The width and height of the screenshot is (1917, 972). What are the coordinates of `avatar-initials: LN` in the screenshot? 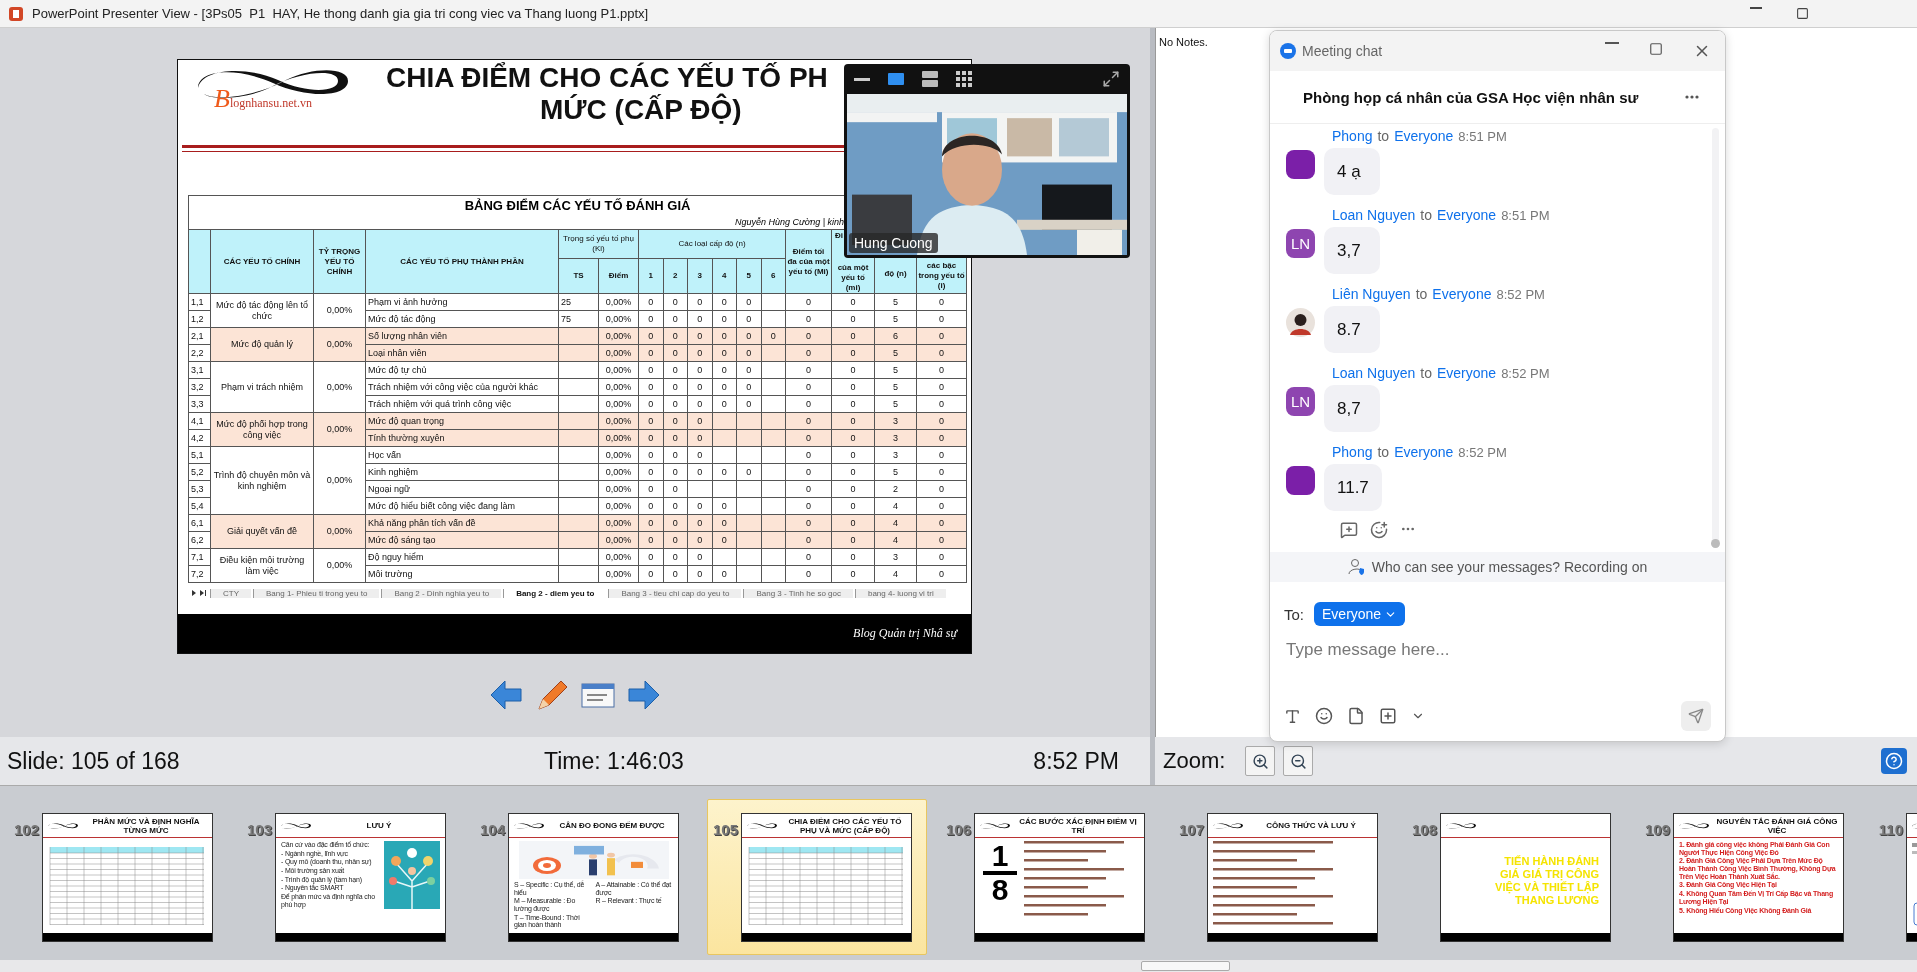 It's located at (1300, 243).